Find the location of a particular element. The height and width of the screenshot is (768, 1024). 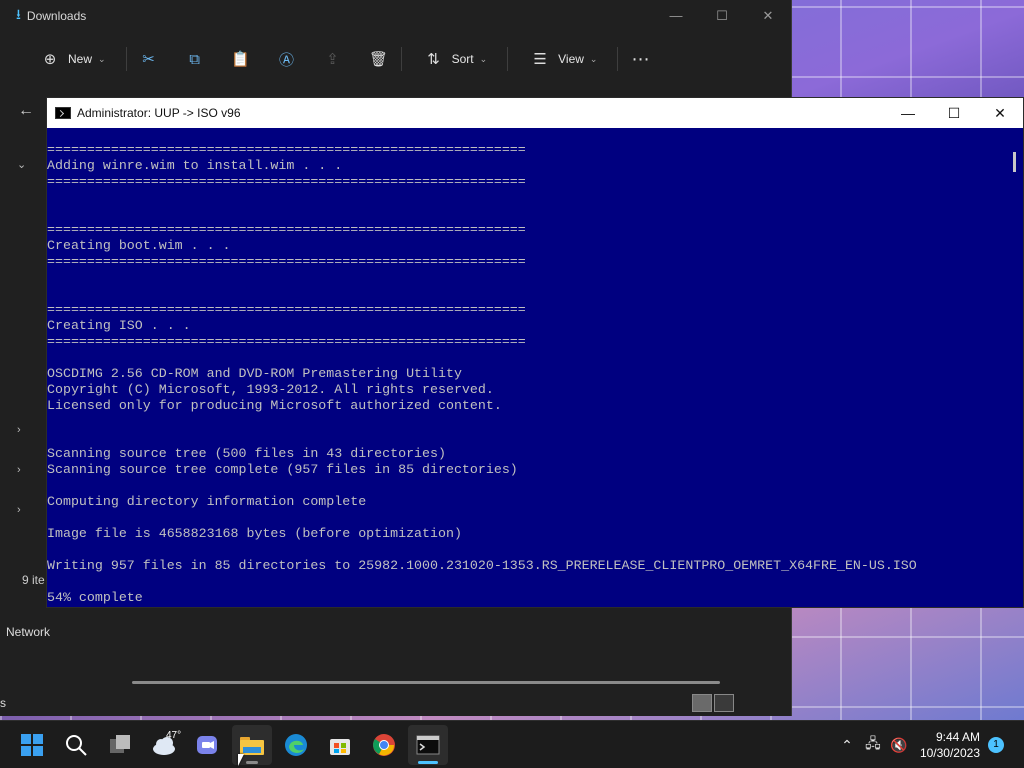

new-button: ⊕ New ⌄ is located at coordinates (72, 59).